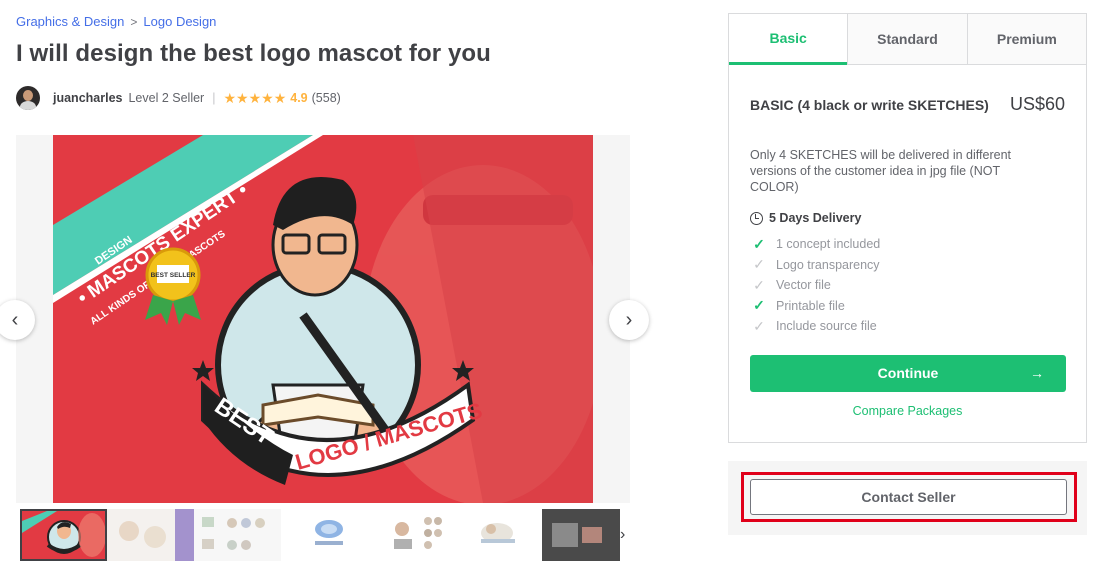 The width and height of the screenshot is (1096, 571). I want to click on continue-label: Continue, so click(908, 373).